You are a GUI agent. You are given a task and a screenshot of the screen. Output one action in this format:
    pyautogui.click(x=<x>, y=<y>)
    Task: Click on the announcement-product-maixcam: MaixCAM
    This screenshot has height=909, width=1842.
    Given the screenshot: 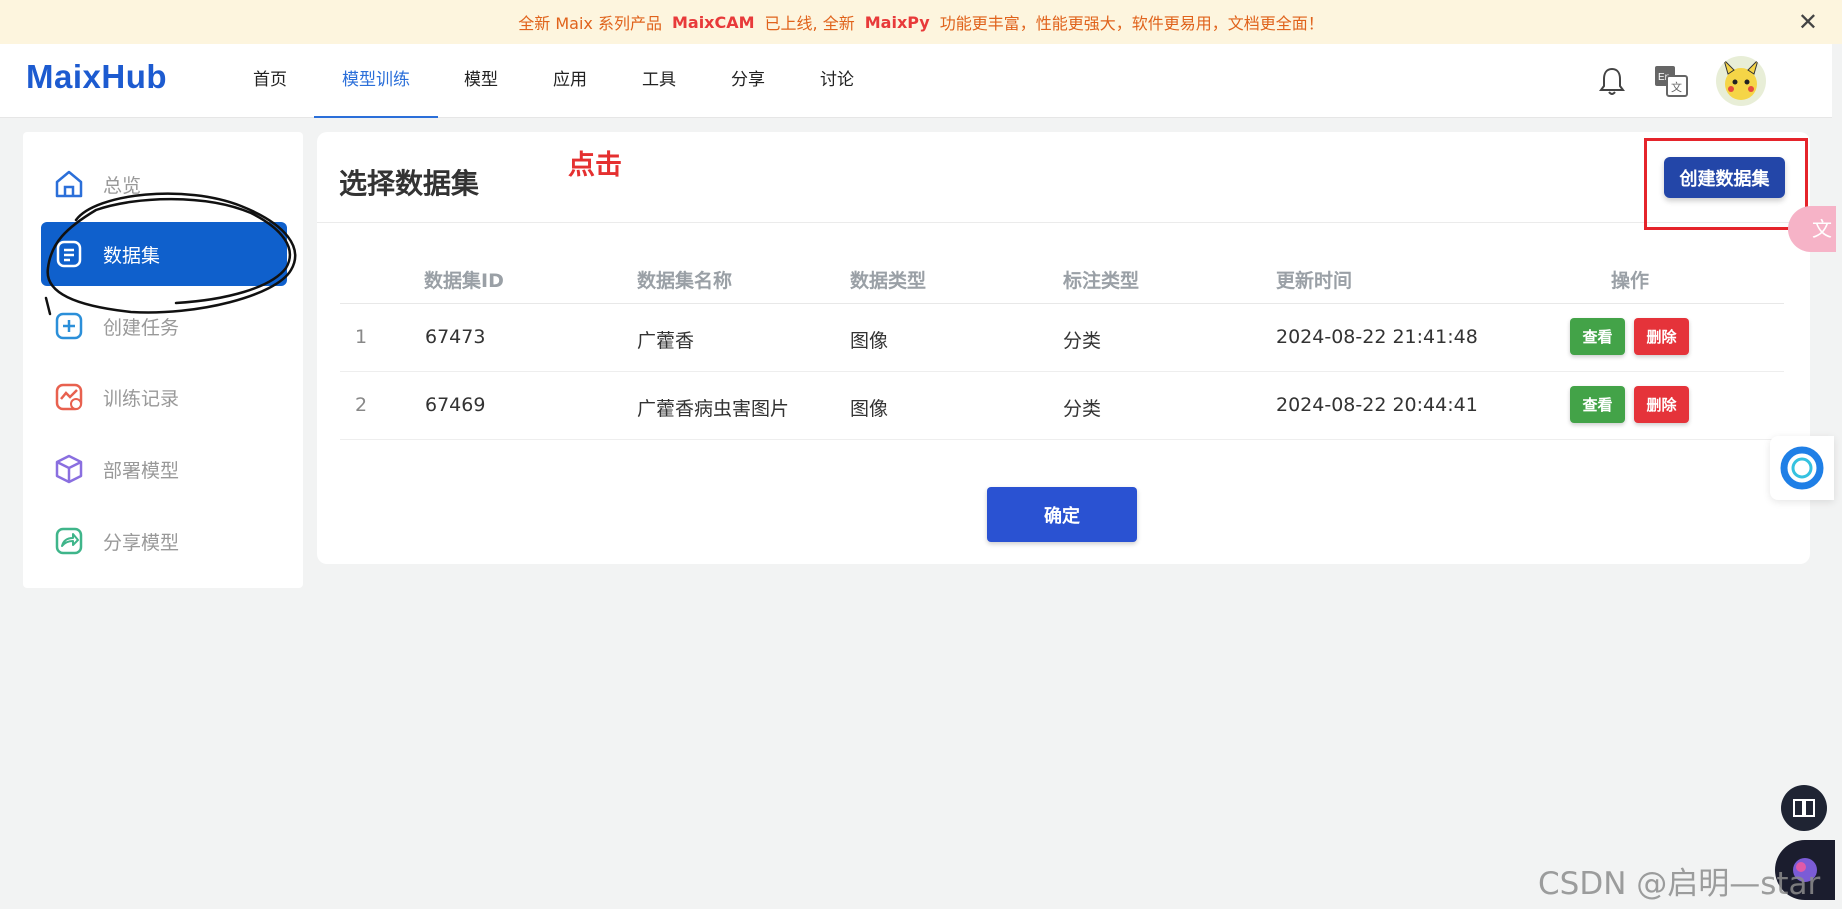 What is the action you would take?
    pyautogui.click(x=713, y=22)
    